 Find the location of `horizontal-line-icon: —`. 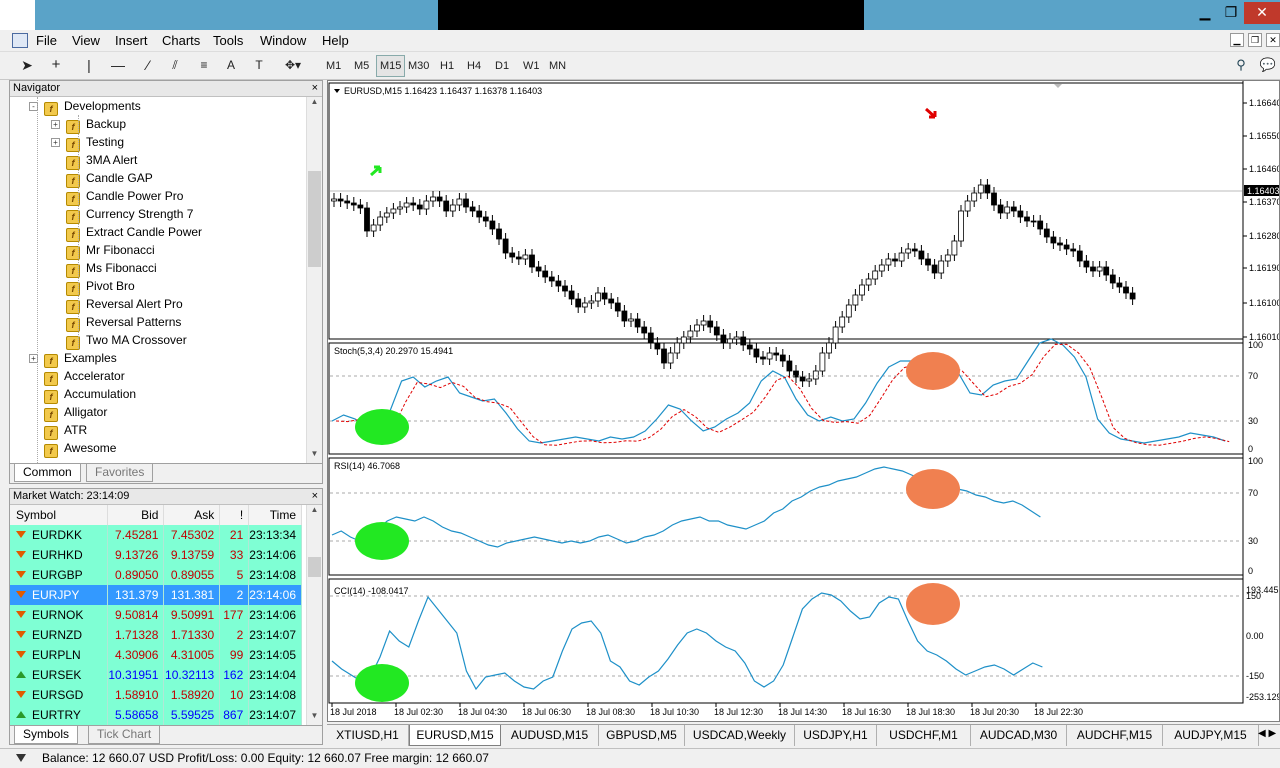

horizontal-line-icon: — is located at coordinates (118, 66).